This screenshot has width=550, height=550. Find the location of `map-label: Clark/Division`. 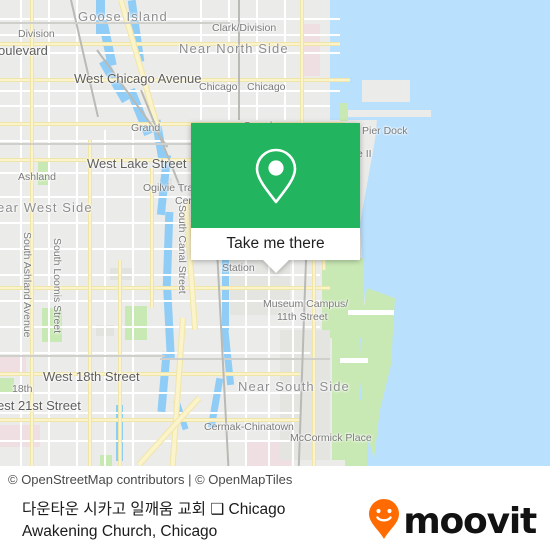

map-label: Clark/Division is located at coordinates (244, 28).